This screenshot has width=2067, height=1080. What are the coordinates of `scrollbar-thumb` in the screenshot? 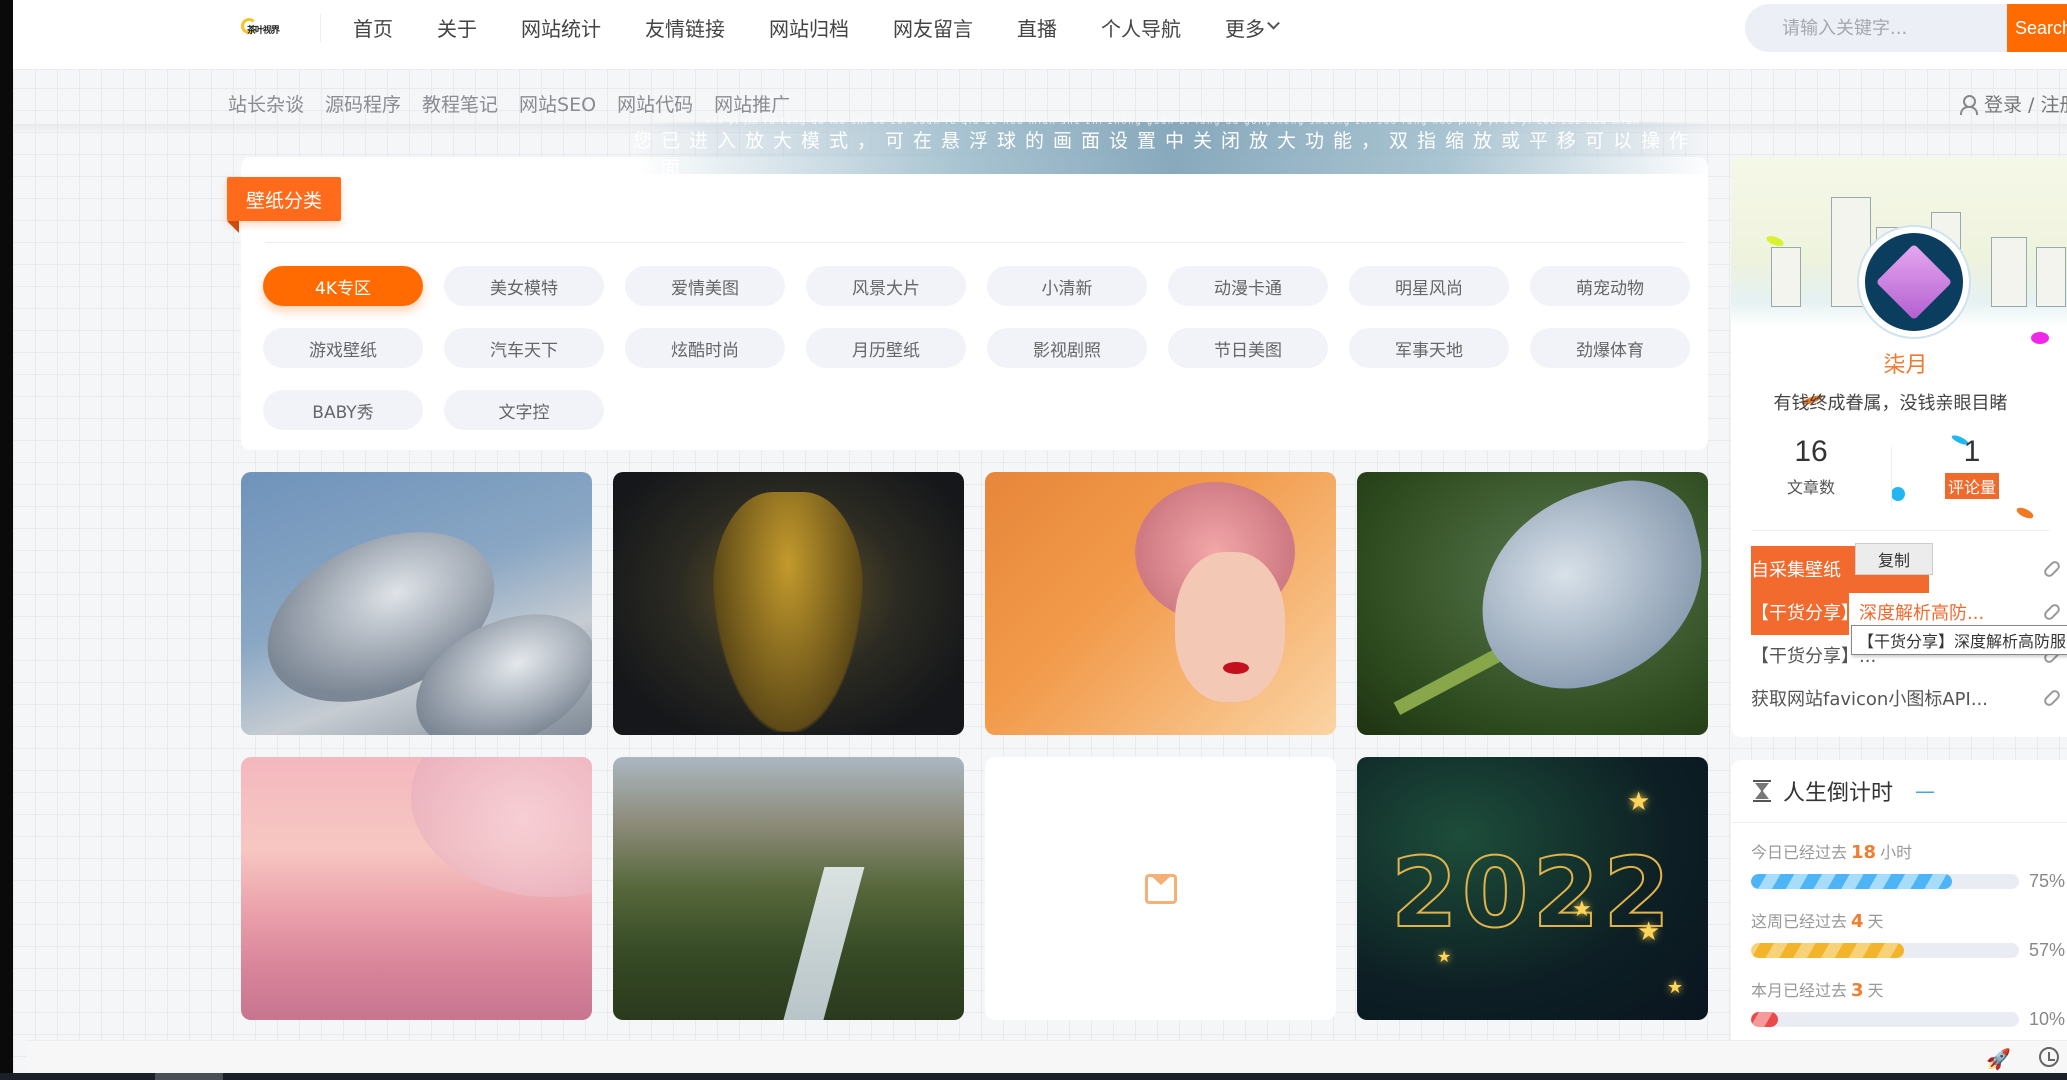 It's located at (189, 1076).